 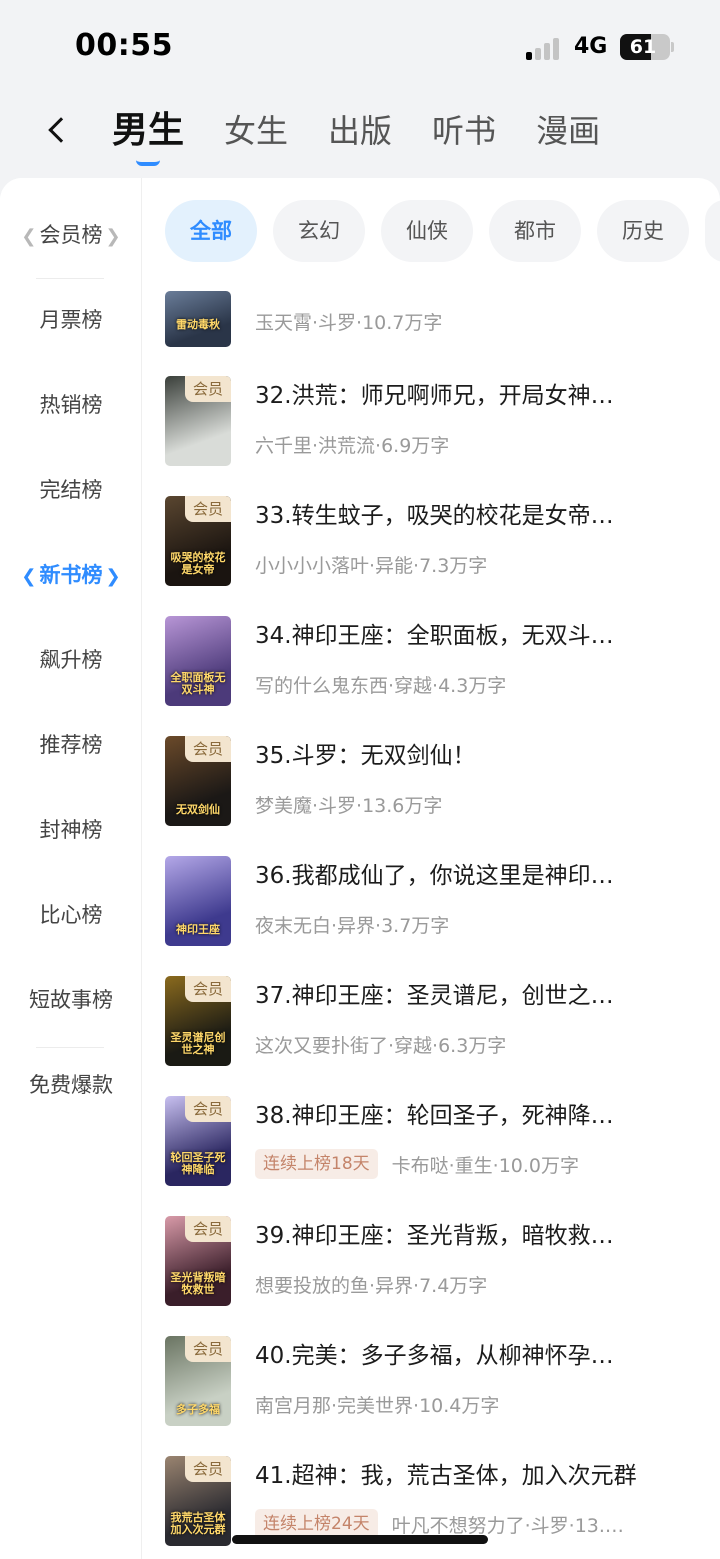 I want to click on back-button, so click(x=58, y=130).